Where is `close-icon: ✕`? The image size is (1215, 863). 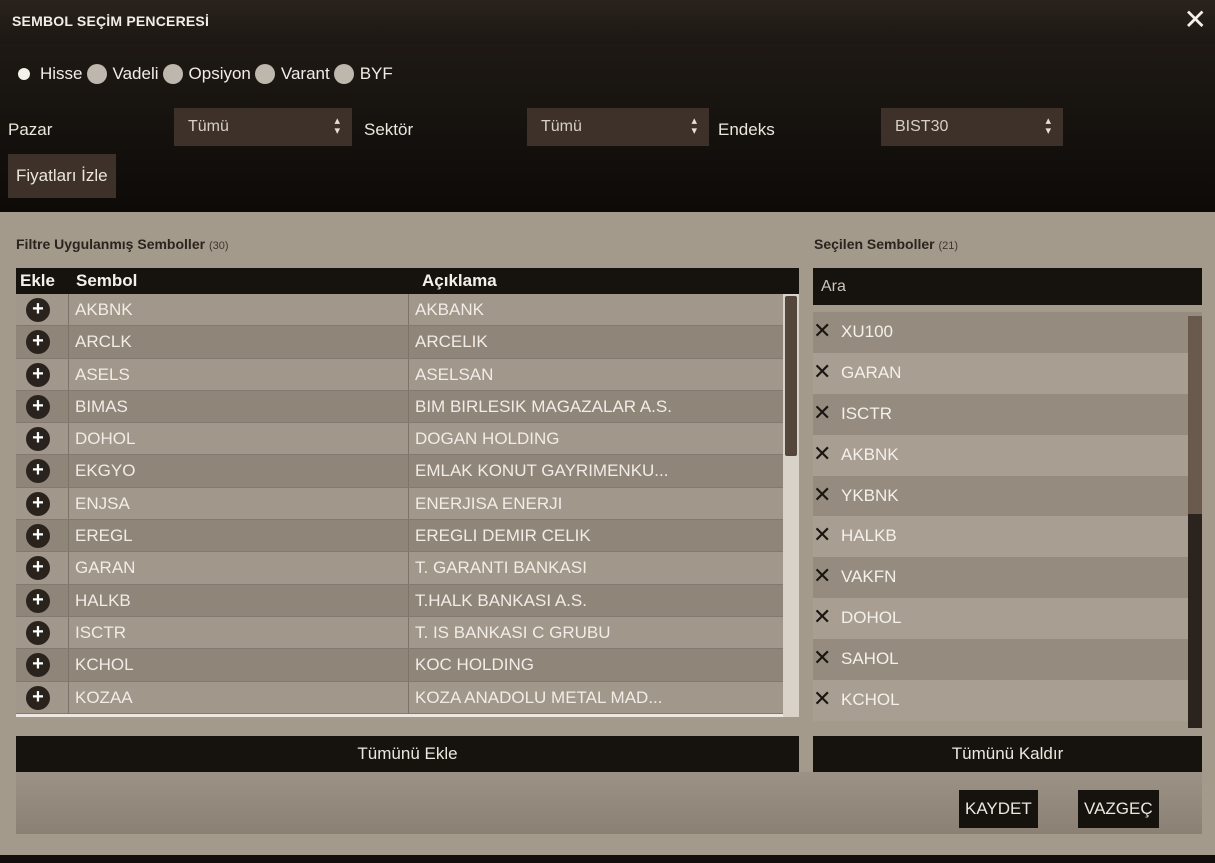
close-icon: ✕ is located at coordinates (1195, 20).